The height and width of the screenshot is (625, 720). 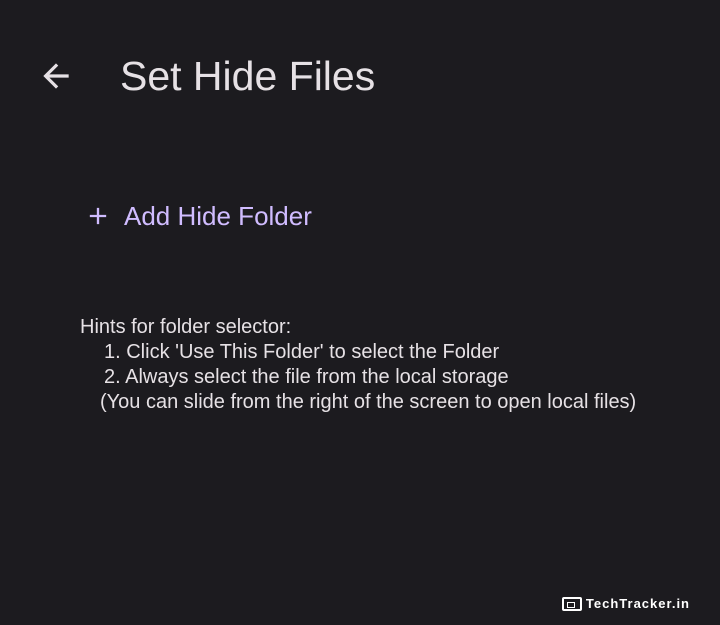 What do you see at coordinates (637, 603) in the screenshot?
I see `watermark-text: TechTracker.in` at bounding box center [637, 603].